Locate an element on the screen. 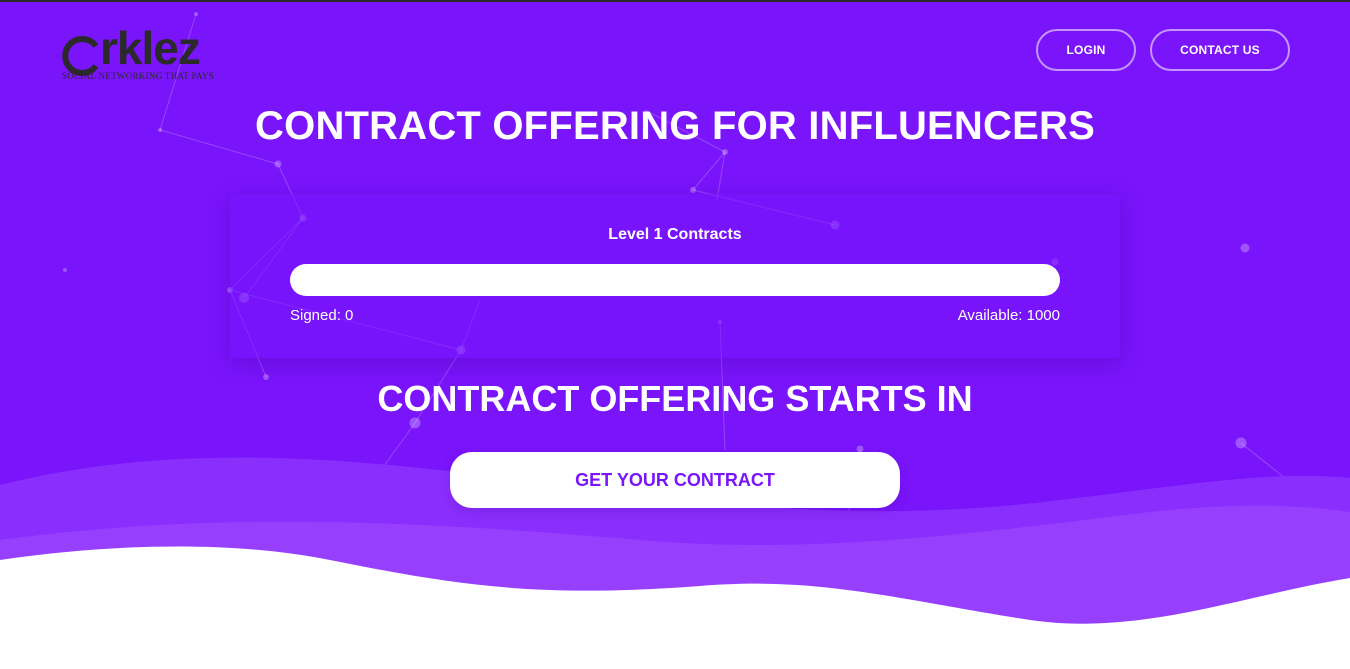  logo-c-mark-icon is located at coordinates (80, 56).